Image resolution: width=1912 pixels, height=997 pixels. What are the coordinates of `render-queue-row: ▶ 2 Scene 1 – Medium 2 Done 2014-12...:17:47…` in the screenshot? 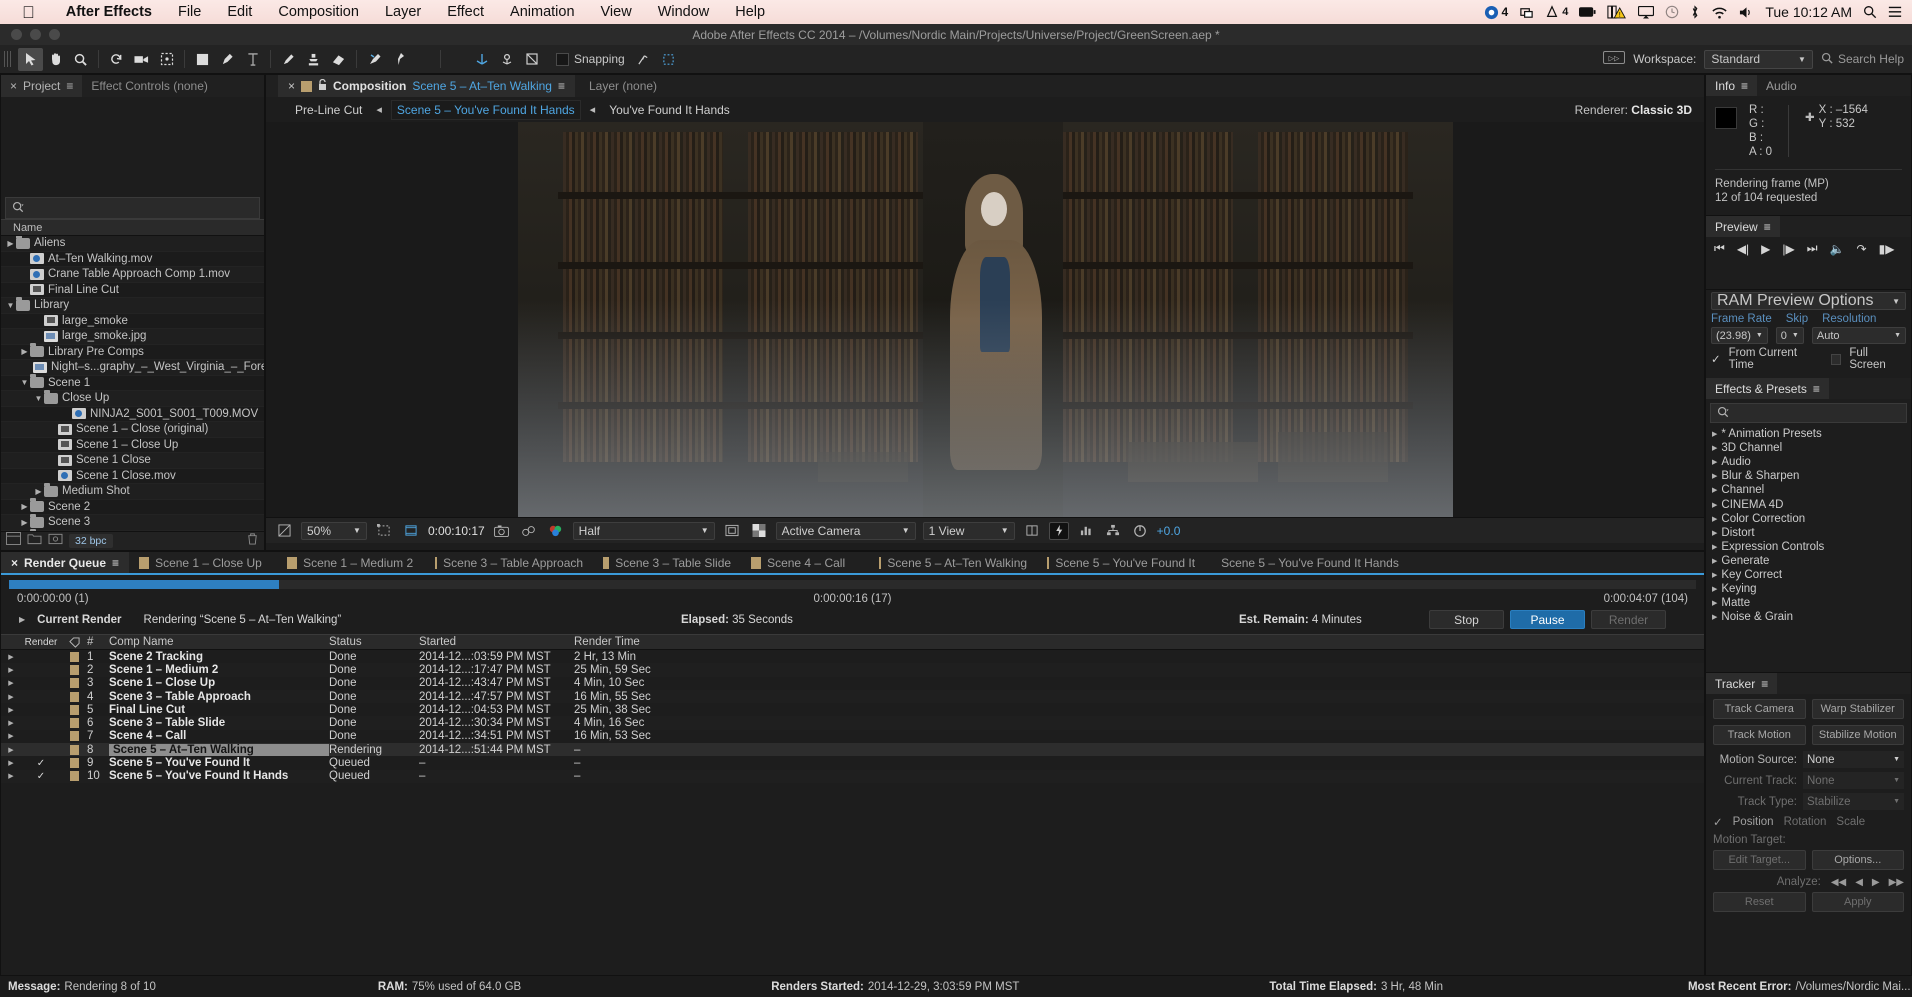 It's located at (852, 670).